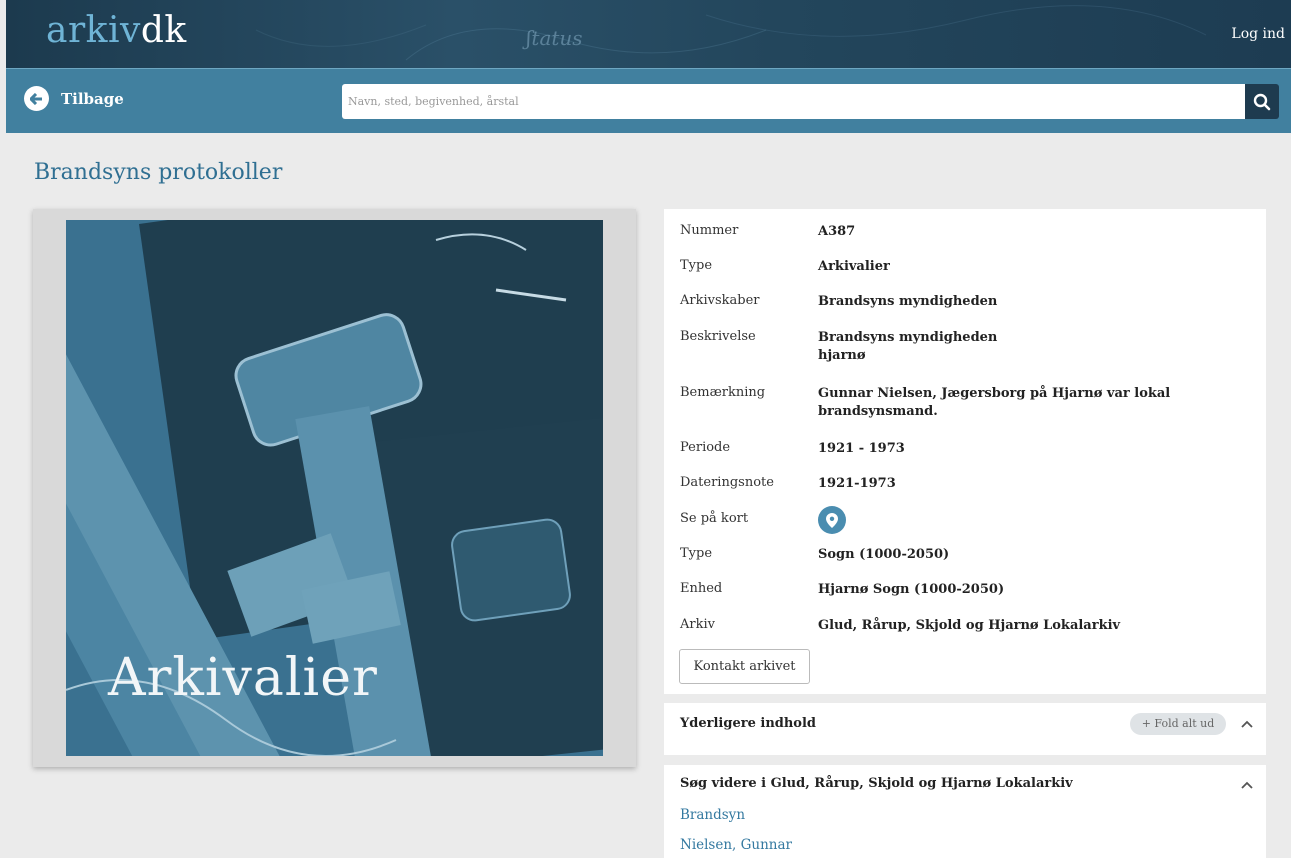 The width and height of the screenshot is (1291, 858). What do you see at coordinates (701, 588) in the screenshot?
I see `detail-key: Enhed` at bounding box center [701, 588].